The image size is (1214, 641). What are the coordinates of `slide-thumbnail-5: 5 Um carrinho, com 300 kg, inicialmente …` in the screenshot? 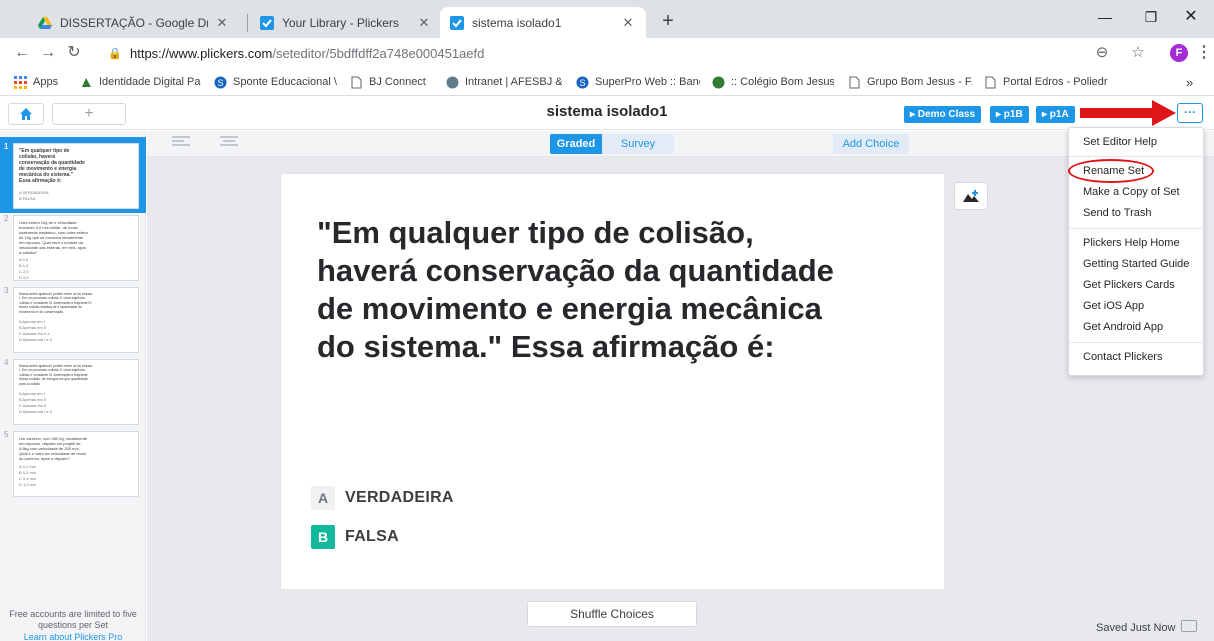 It's located at (73, 463).